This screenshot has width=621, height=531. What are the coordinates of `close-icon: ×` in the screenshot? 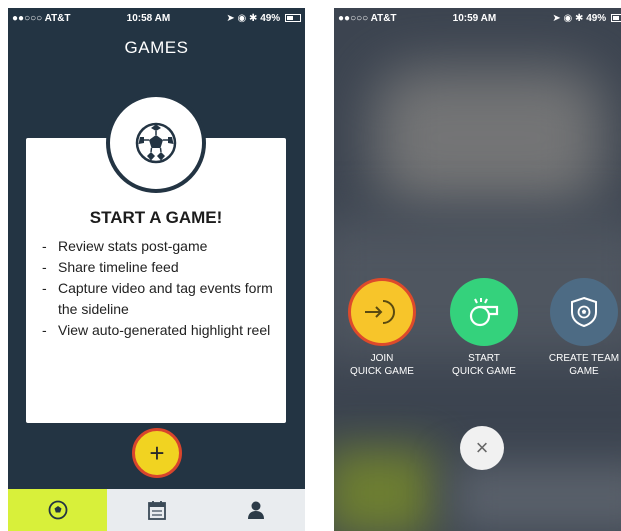 It's located at (482, 447).